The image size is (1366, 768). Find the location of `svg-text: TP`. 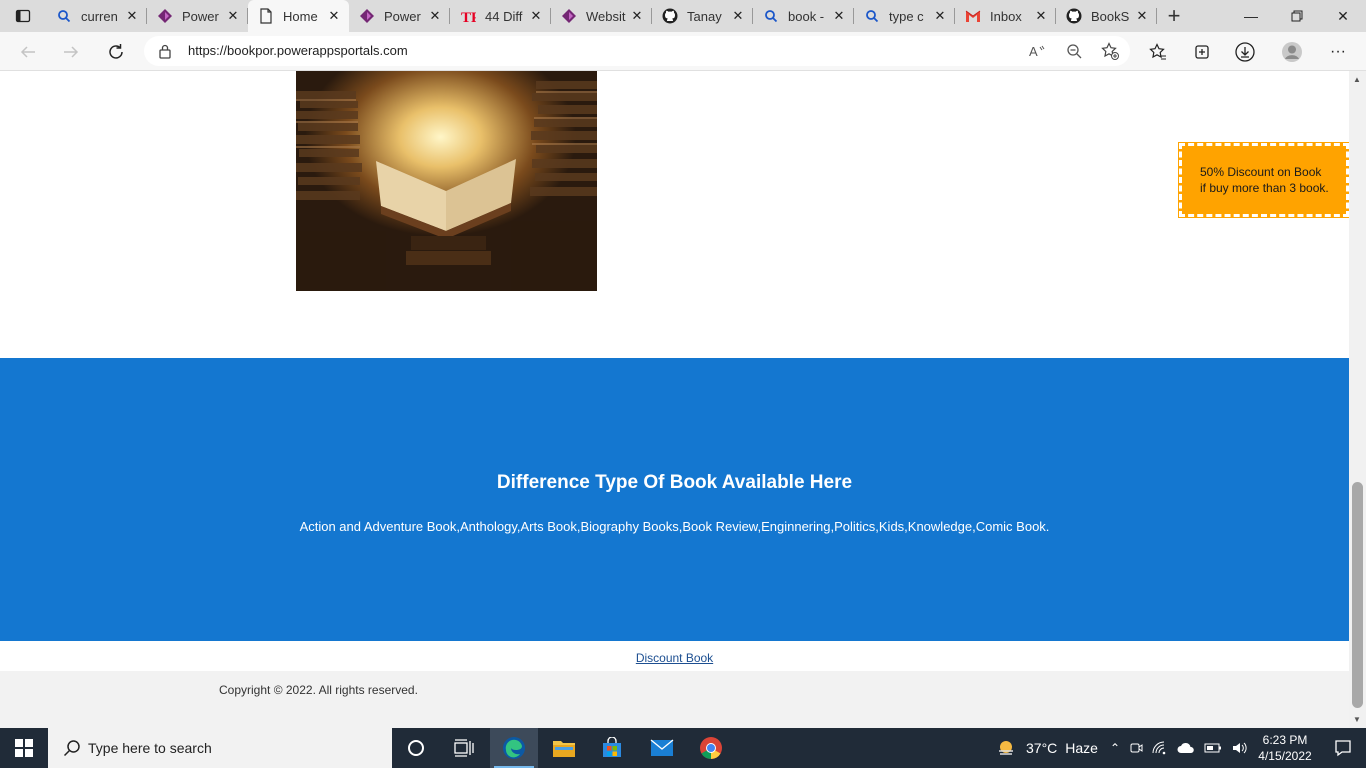

svg-text: TP is located at coordinates (468, 17).